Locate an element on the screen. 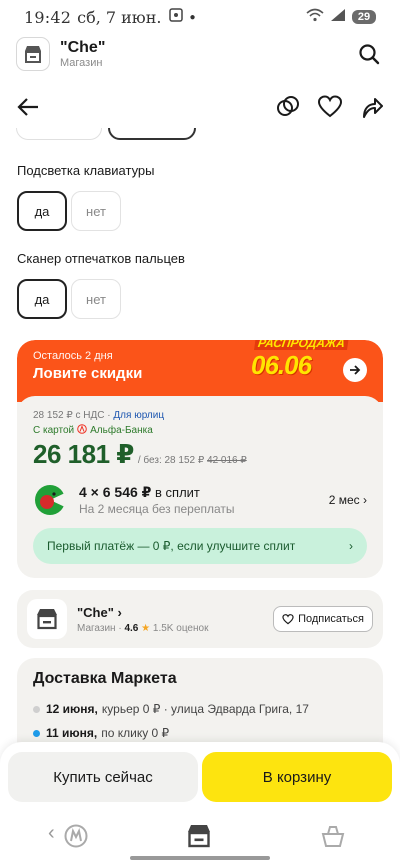  product-action-bar is located at coordinates (200, 107).